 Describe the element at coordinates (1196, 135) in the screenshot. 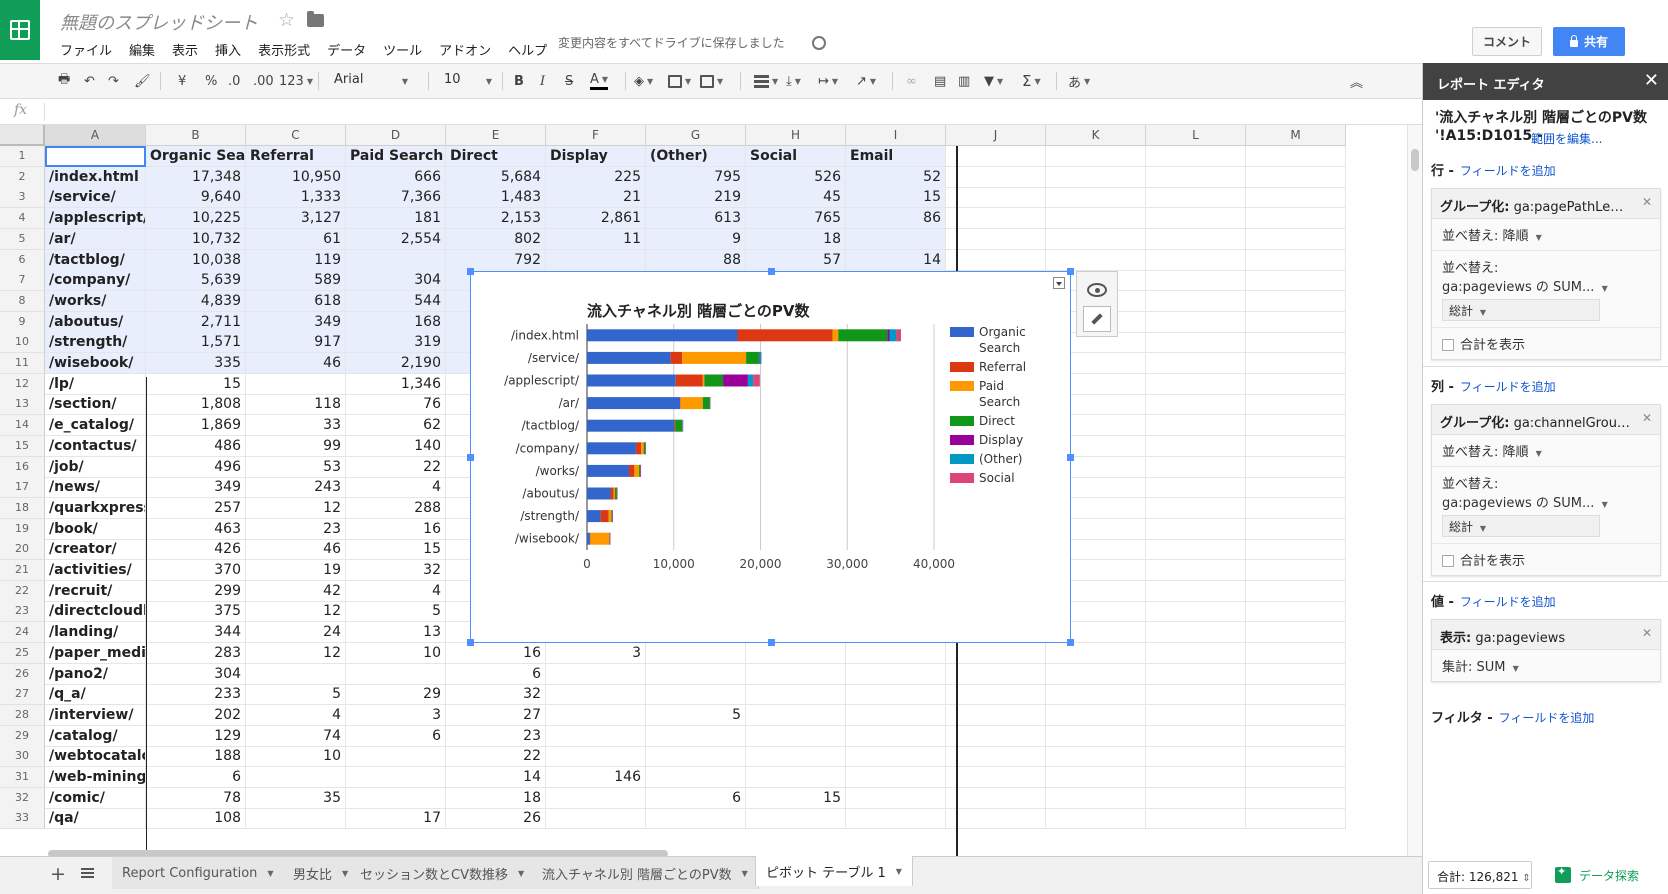

I see `column-header-l: L` at that location.